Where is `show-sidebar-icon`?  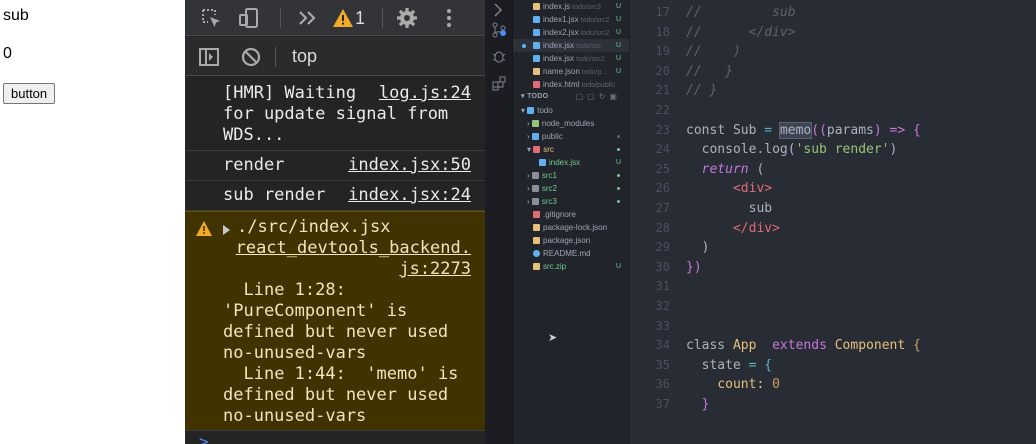
show-sidebar-icon is located at coordinates (209, 57).